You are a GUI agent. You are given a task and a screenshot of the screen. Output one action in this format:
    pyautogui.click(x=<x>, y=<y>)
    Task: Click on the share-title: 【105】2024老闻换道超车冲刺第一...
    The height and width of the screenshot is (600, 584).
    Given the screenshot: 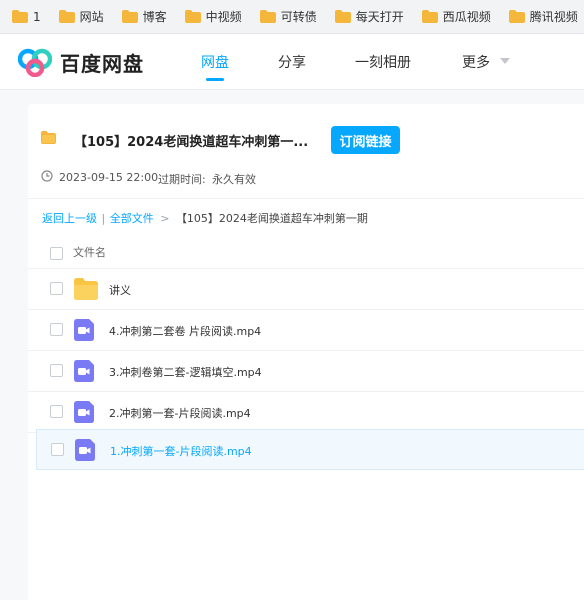 What is the action you would take?
    pyautogui.click(x=191, y=142)
    